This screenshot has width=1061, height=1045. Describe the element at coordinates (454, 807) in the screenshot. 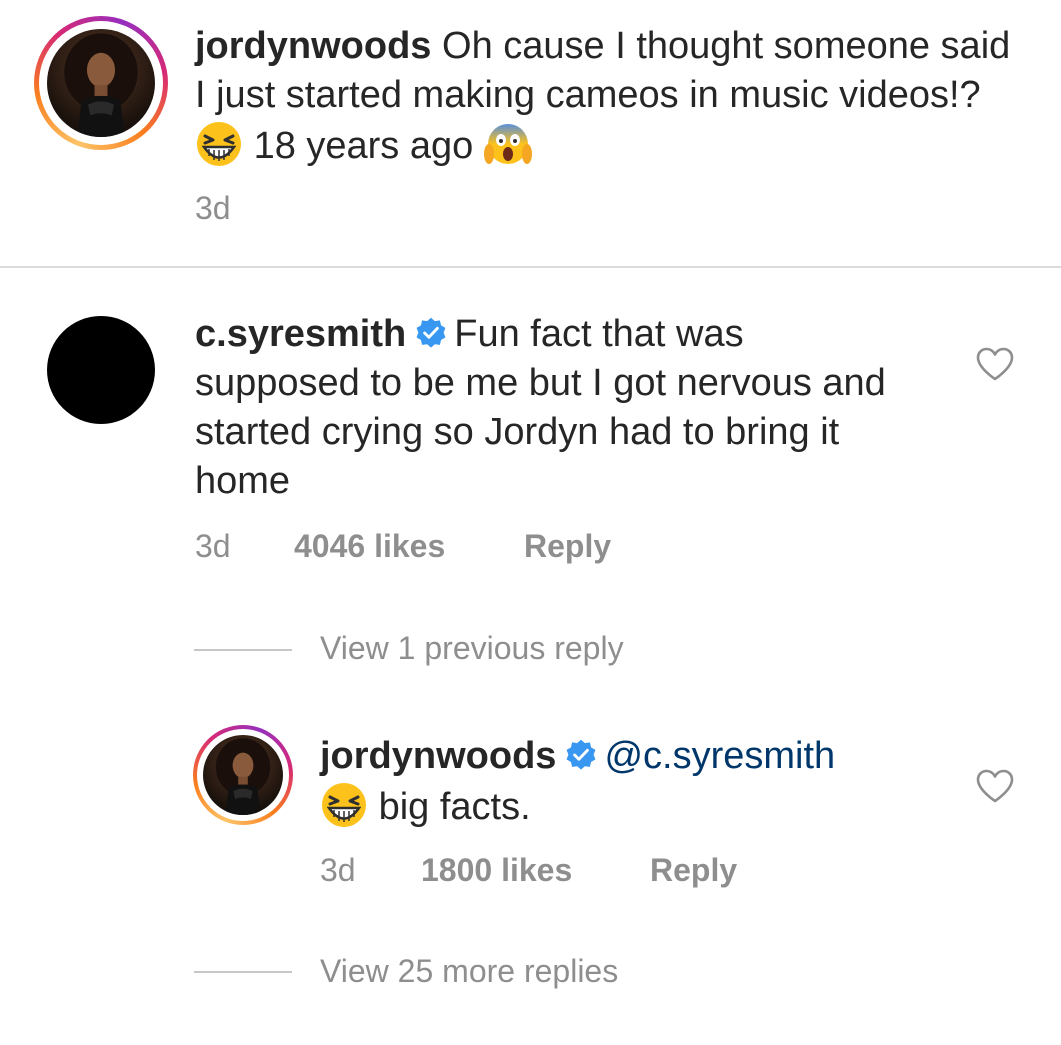

I see `comment-text: big facts.` at that location.